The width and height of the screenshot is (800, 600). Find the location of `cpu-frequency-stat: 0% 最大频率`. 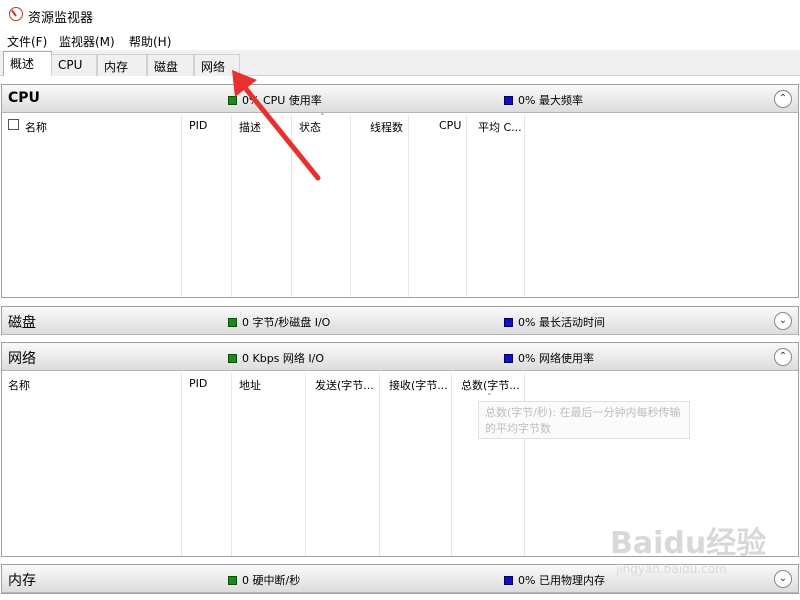

cpu-frequency-stat: 0% 最大频率 is located at coordinates (543, 100).